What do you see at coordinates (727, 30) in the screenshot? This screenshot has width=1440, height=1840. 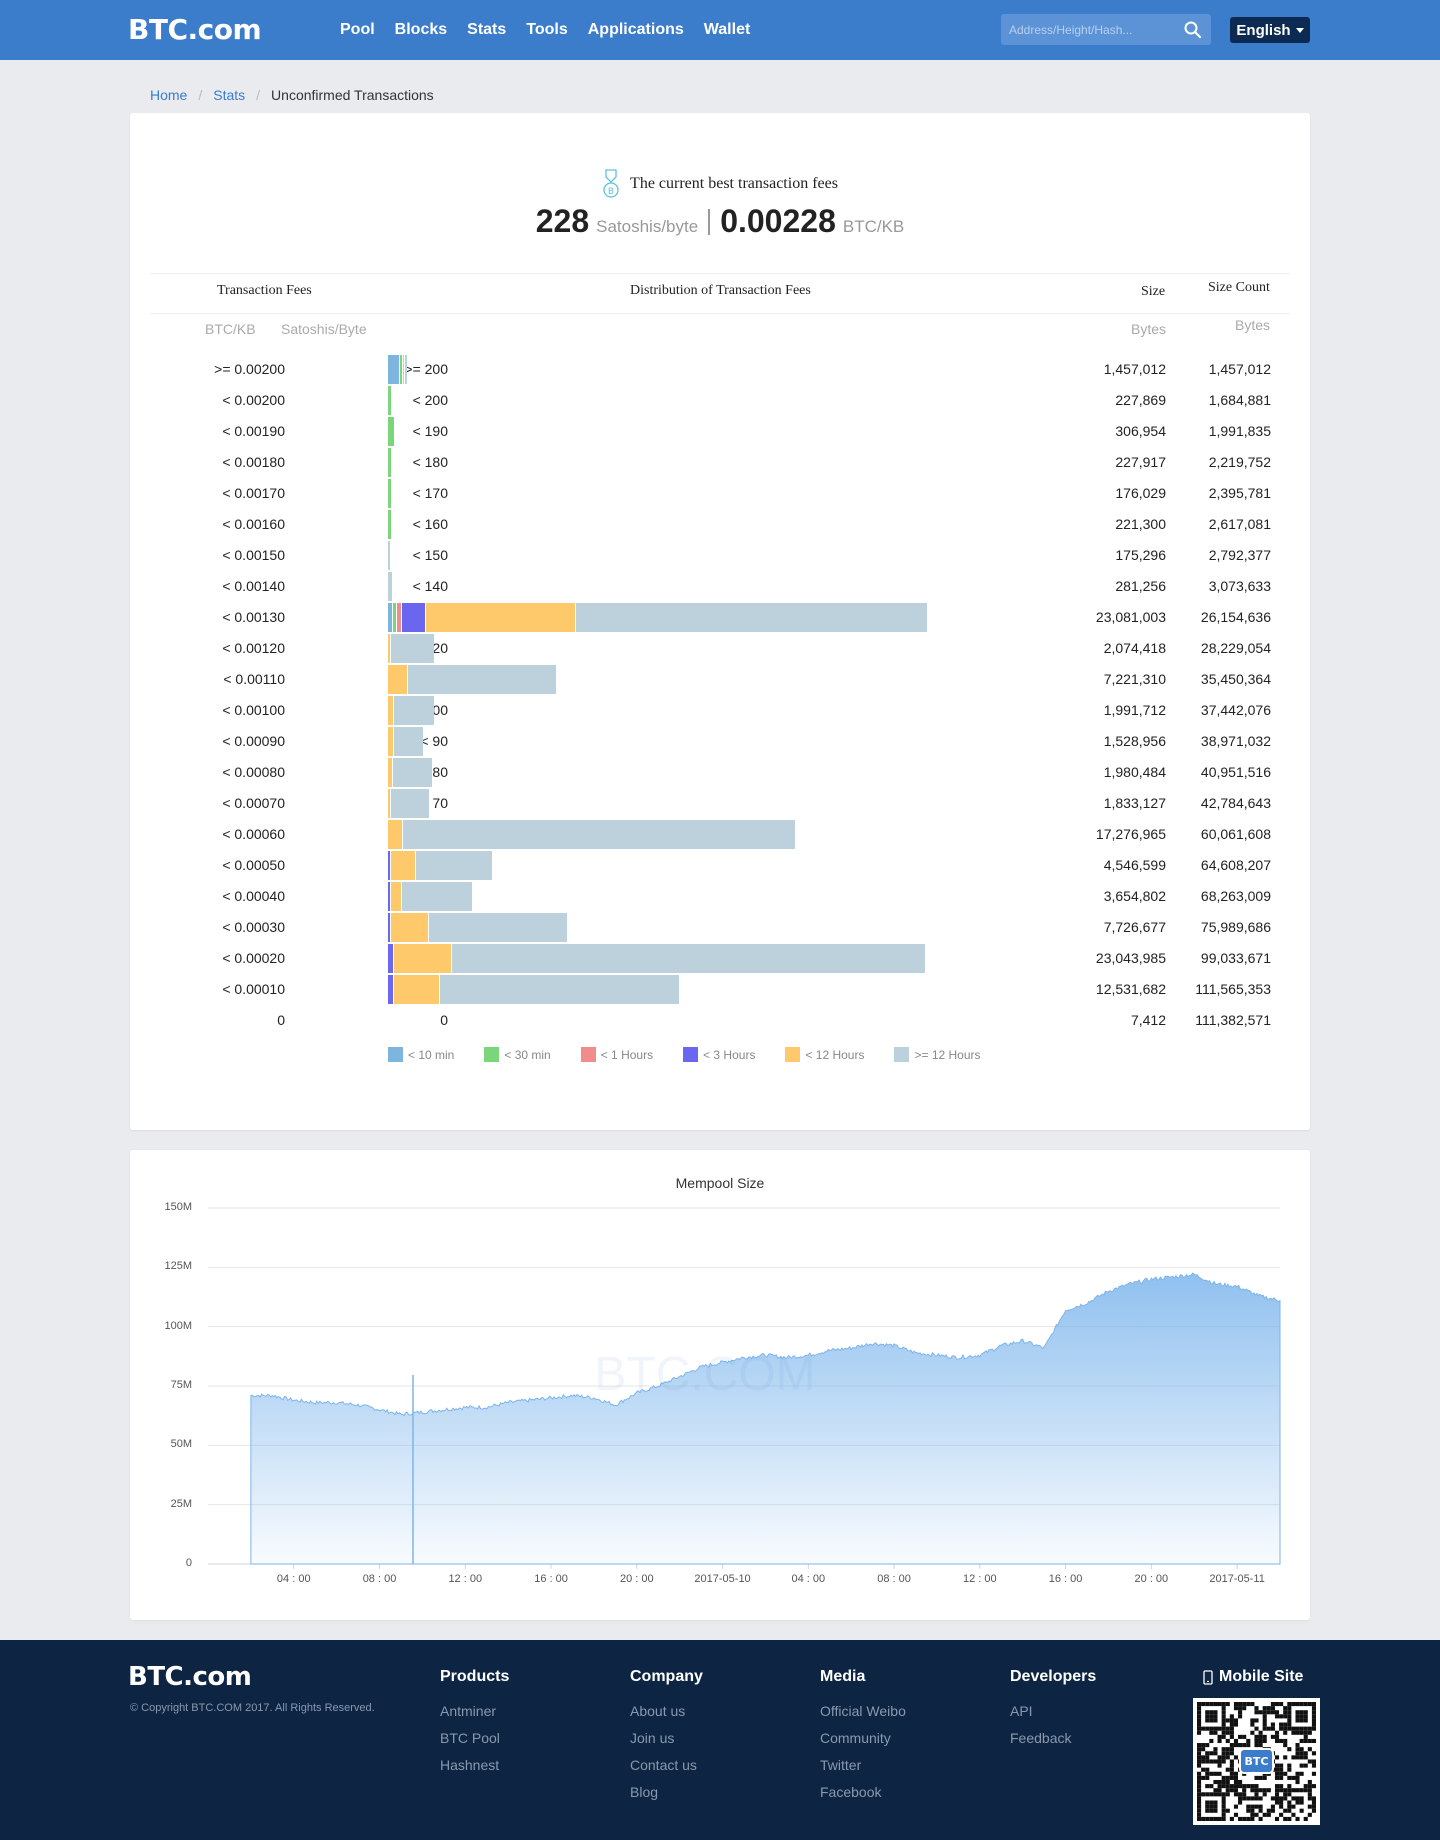 I see `nav-wallet: Wallet` at bounding box center [727, 30].